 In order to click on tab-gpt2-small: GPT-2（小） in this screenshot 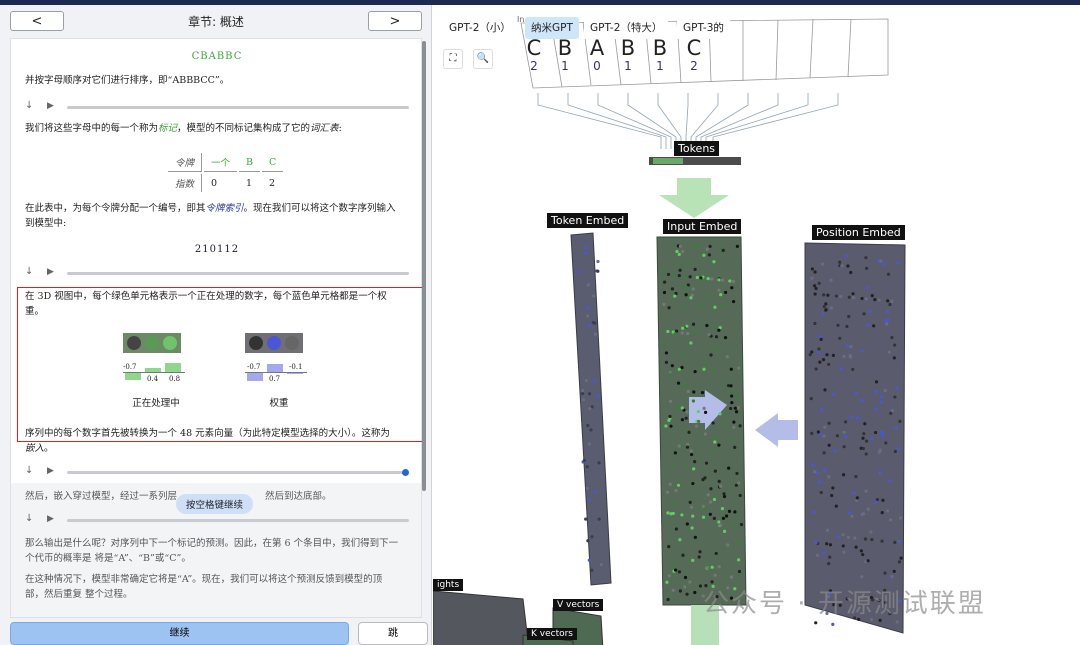, I will do `click(480, 28)`.